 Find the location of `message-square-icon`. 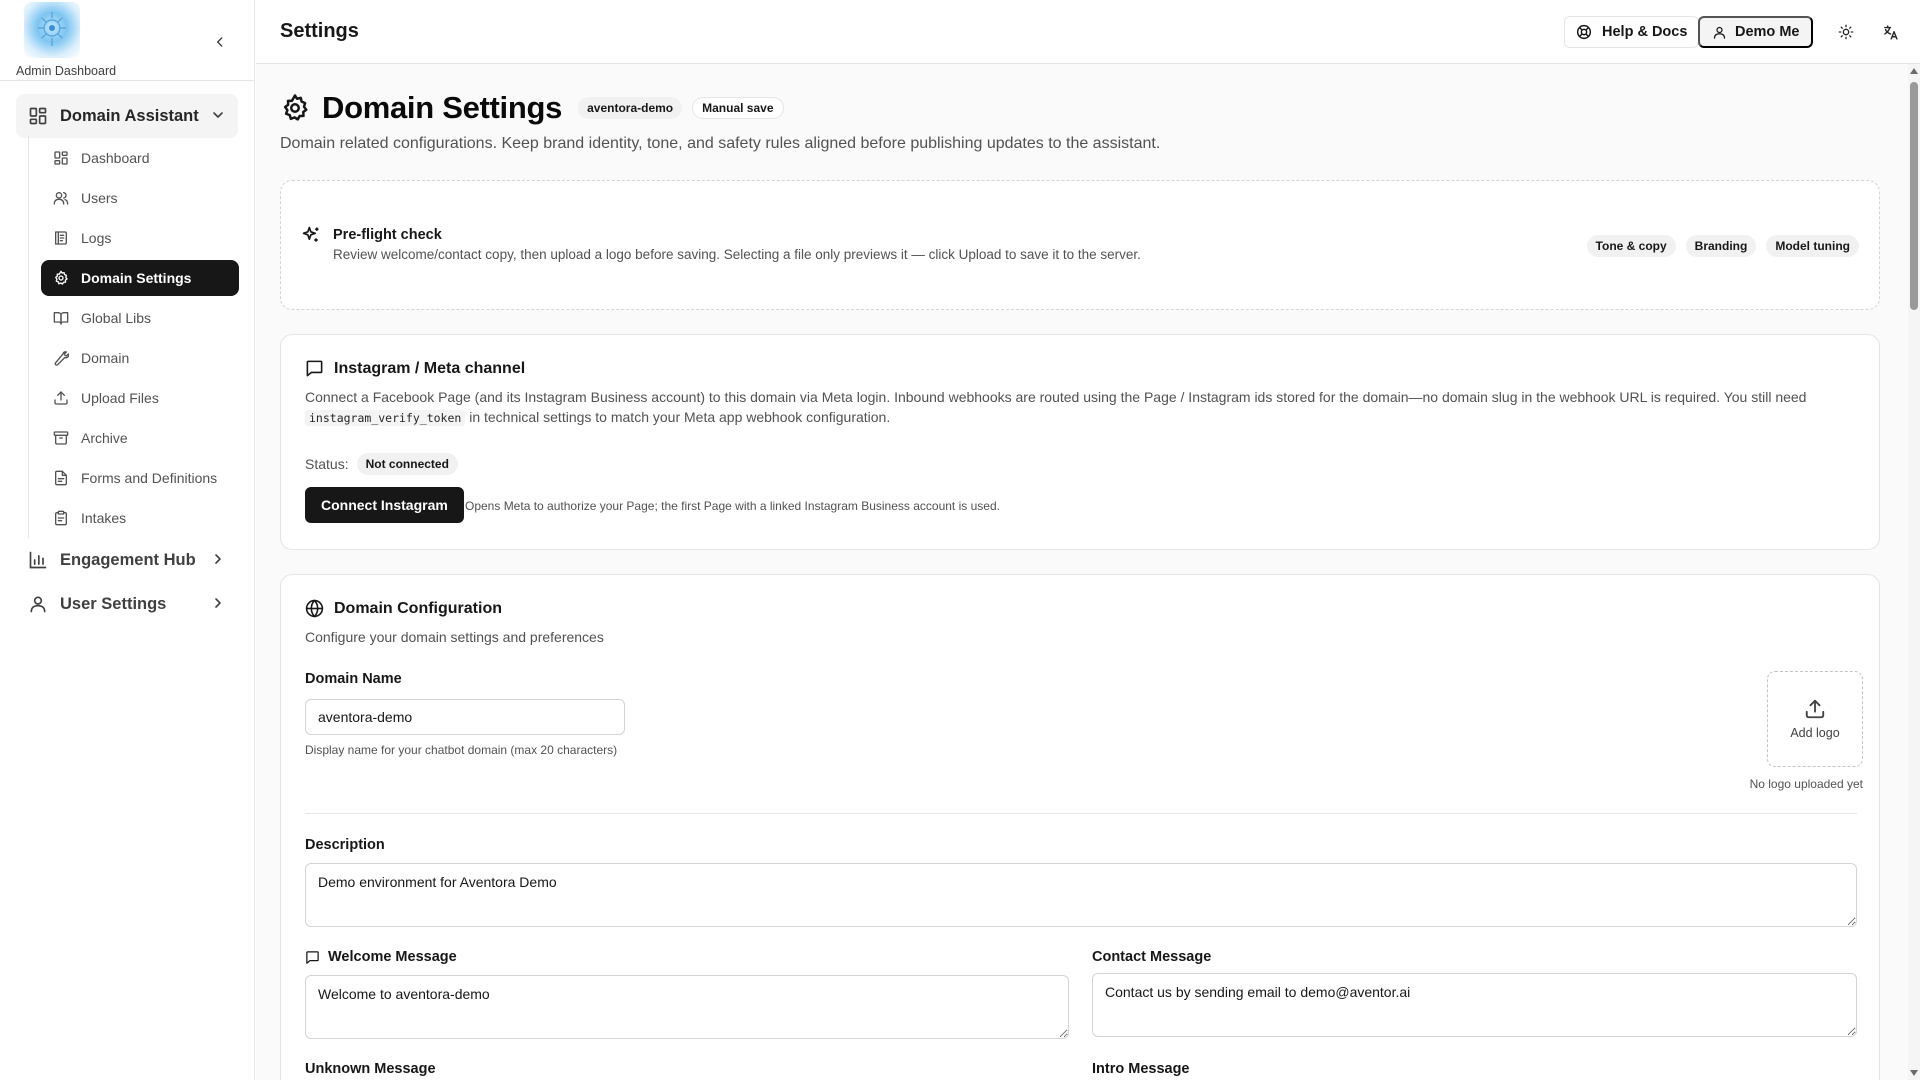

message-square-icon is located at coordinates (314, 368).